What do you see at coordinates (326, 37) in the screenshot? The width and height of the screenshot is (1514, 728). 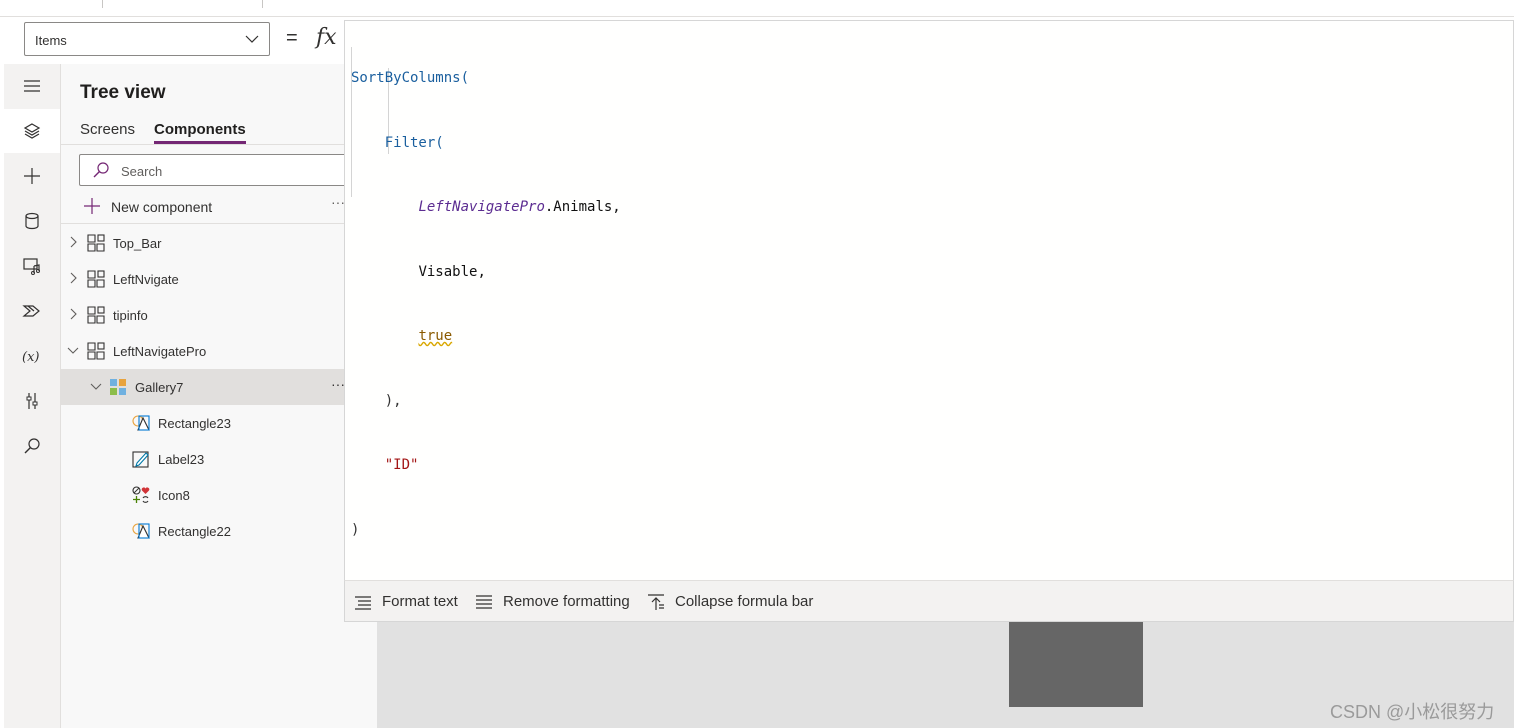 I see `fx-icon: fx` at bounding box center [326, 37].